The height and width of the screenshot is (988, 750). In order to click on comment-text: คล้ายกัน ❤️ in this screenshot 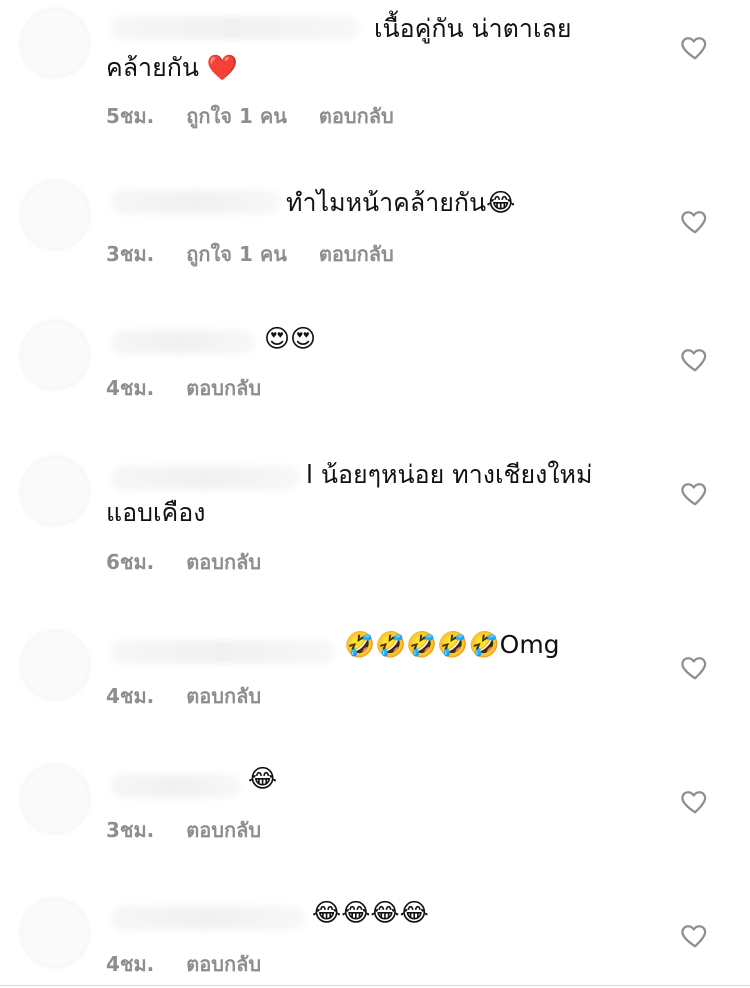, I will do `click(172, 67)`.